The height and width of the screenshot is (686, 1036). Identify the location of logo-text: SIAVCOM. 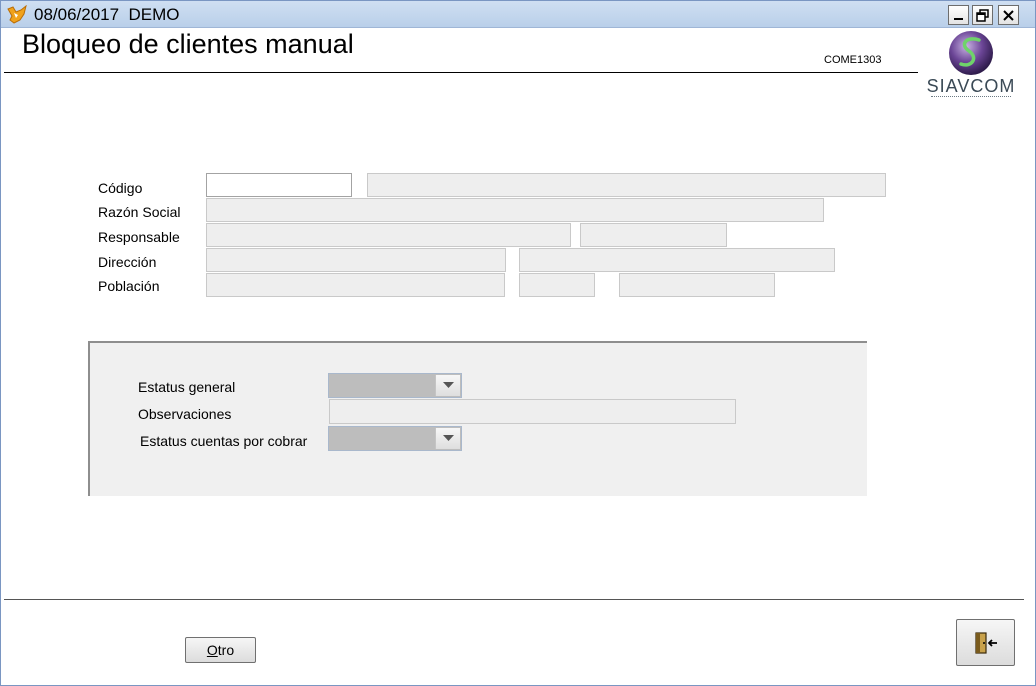
(971, 86).